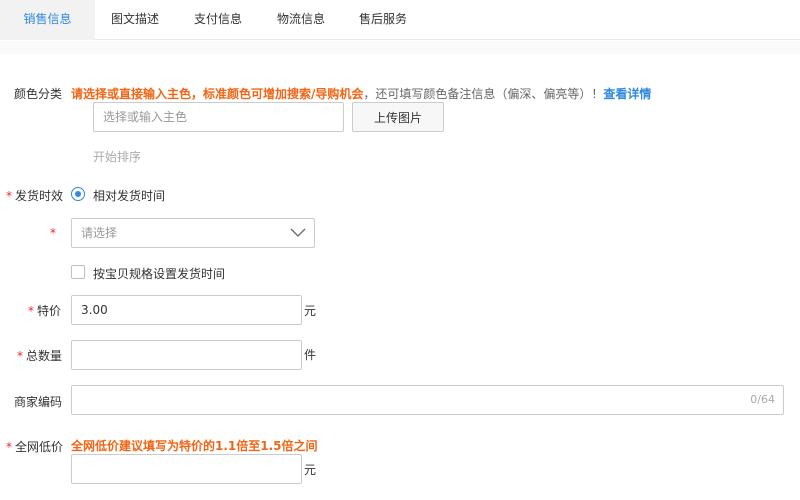 The width and height of the screenshot is (800, 500). I want to click on special-price-input, so click(186, 310).